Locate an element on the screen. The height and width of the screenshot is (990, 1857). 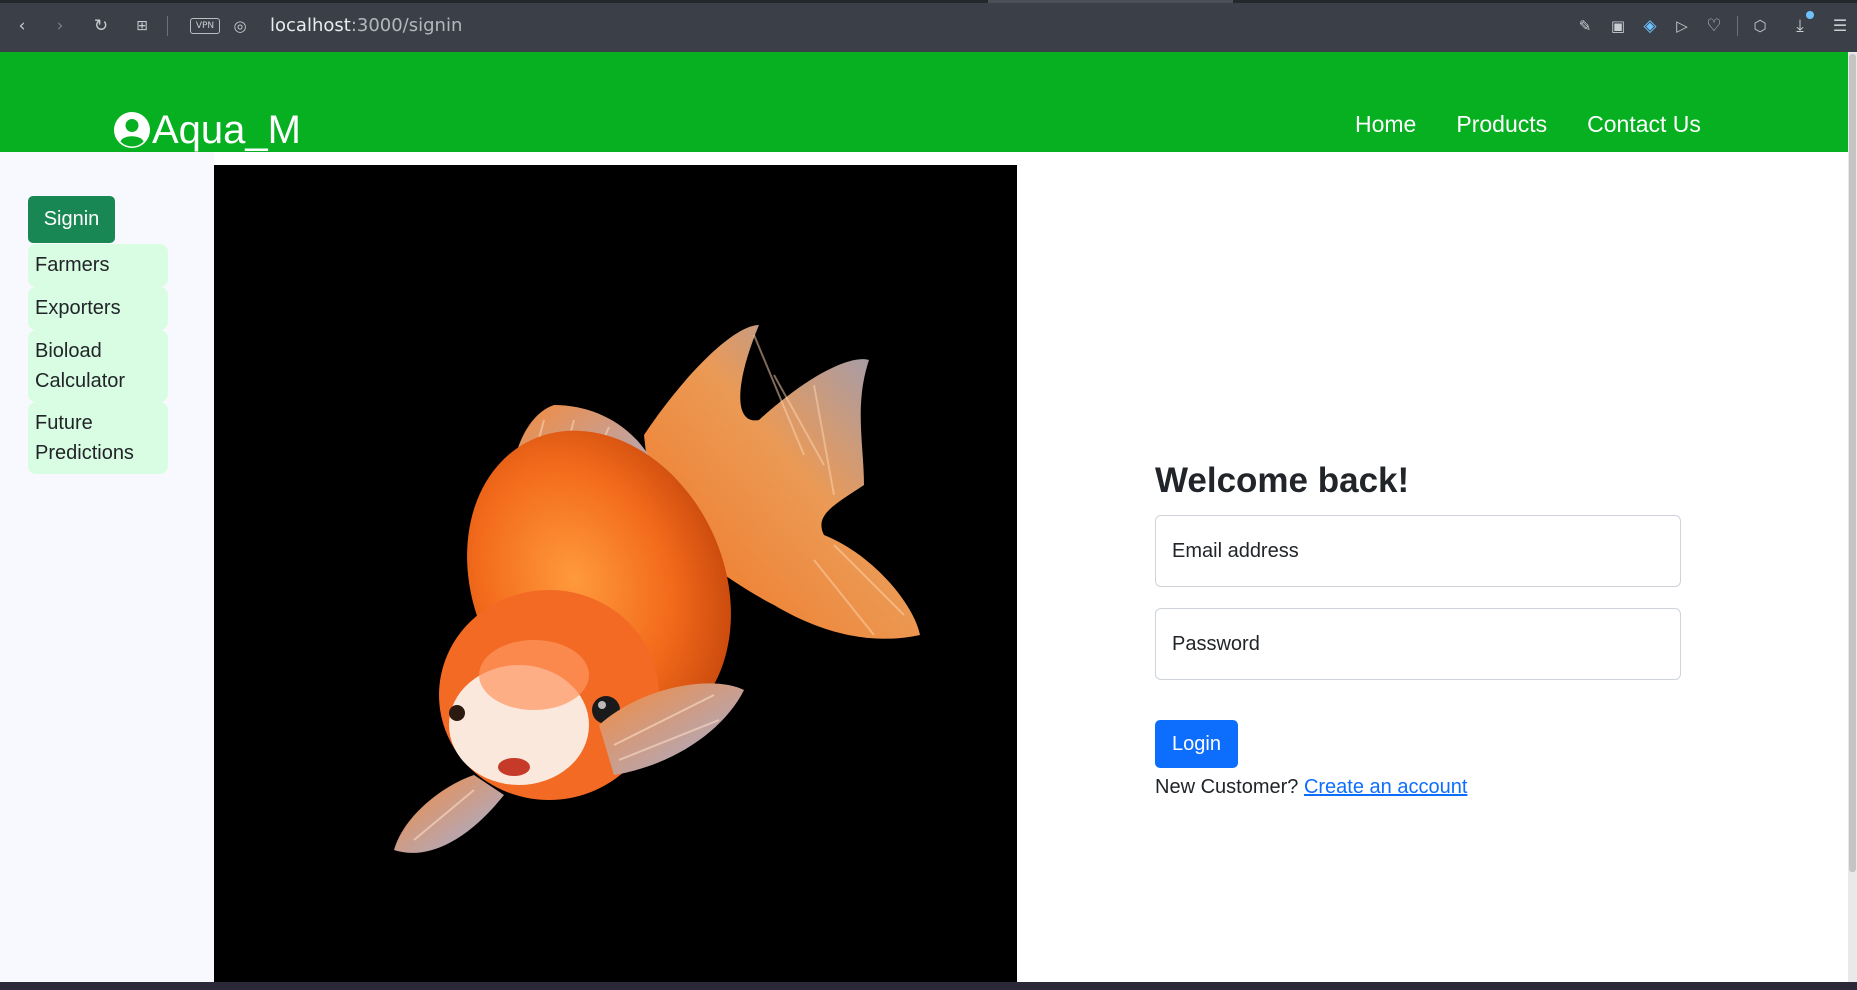
url-path: :3000/signin is located at coordinates (406, 25).